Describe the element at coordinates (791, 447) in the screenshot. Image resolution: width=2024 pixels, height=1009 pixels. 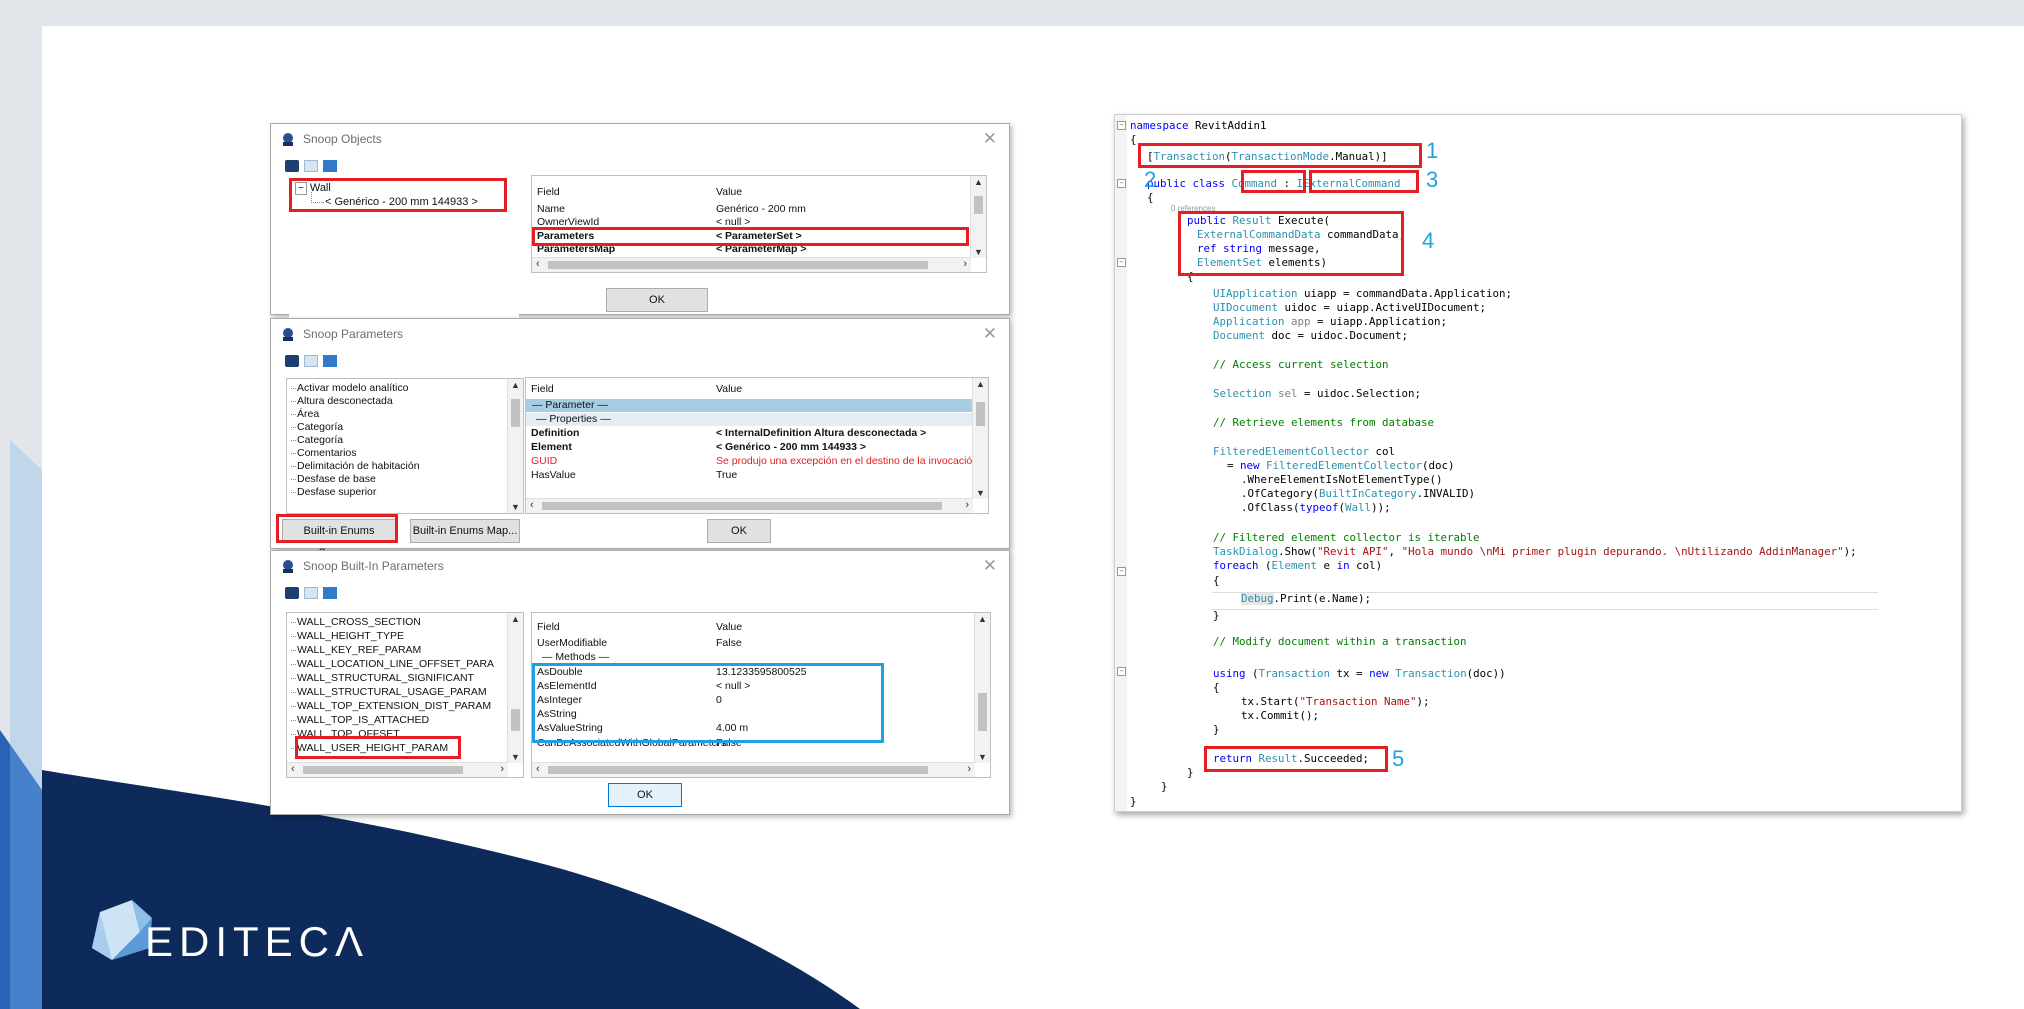
I see `value-element: < Genérico - 200 mm 144933 >` at that location.